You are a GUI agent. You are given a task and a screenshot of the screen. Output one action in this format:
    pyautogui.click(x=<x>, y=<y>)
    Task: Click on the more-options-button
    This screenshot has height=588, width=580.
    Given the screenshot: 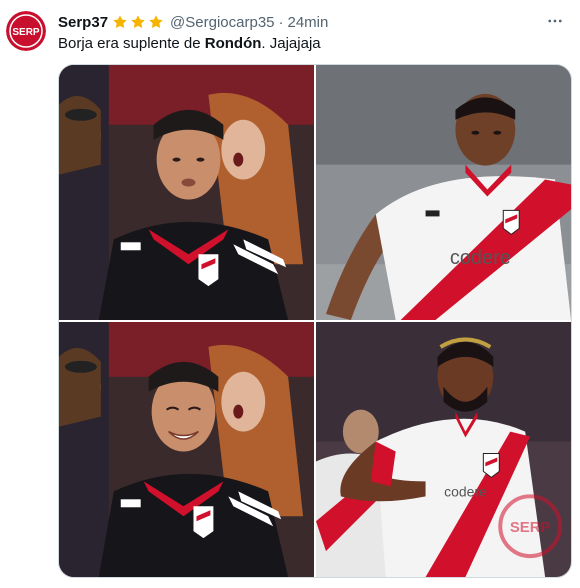 What is the action you would take?
    pyautogui.click(x=555, y=21)
    